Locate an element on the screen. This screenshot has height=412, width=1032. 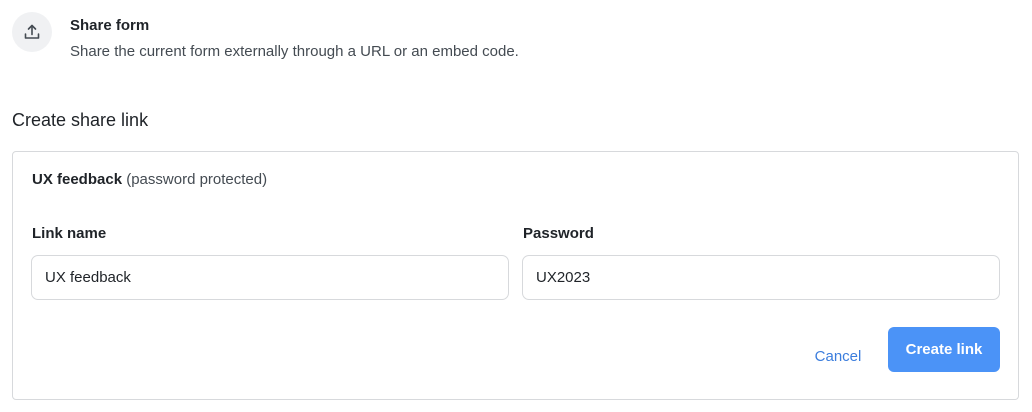
password-input is located at coordinates (761, 277).